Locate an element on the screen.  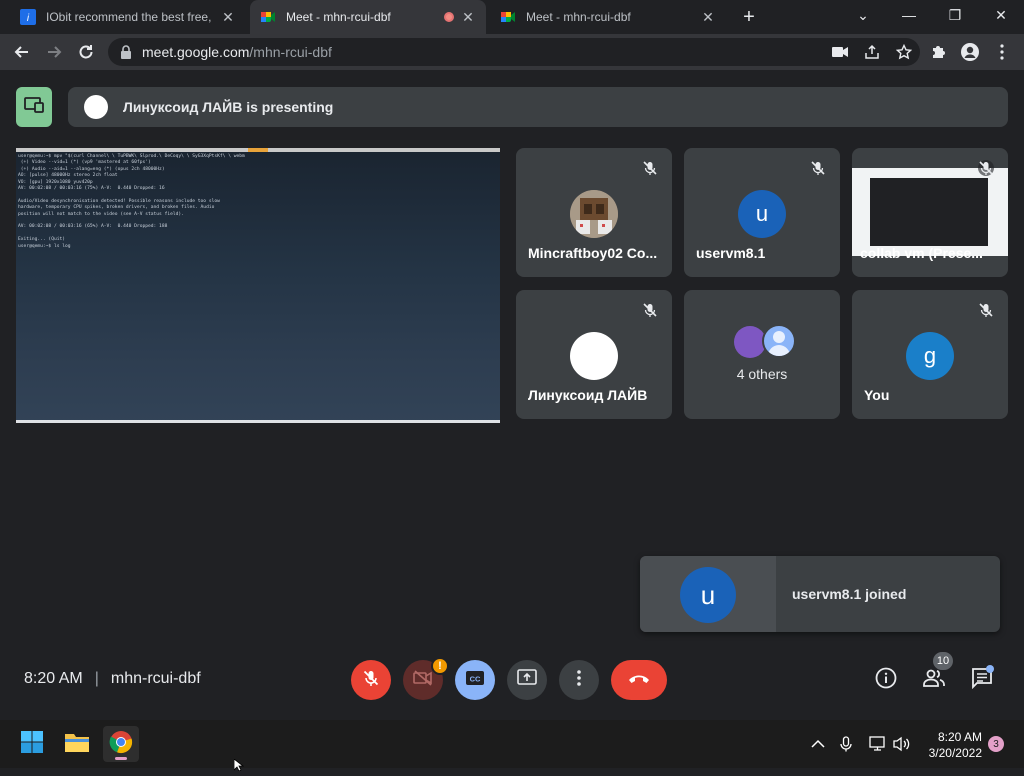
recording-indicator-icon is located at coordinates (449, 17).